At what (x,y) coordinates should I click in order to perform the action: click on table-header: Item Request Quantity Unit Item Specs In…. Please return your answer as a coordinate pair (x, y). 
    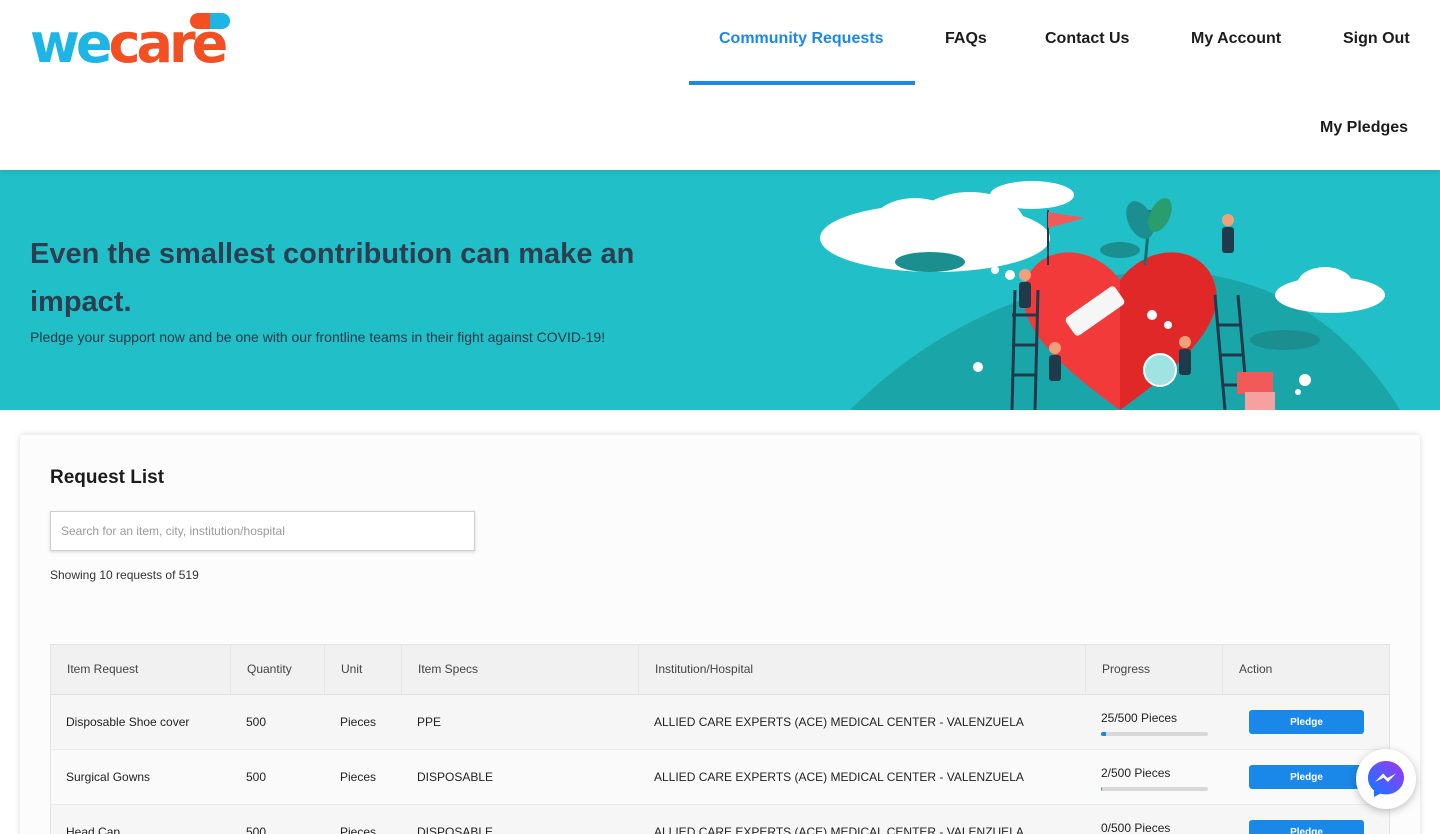
    Looking at the image, I should click on (720, 670).